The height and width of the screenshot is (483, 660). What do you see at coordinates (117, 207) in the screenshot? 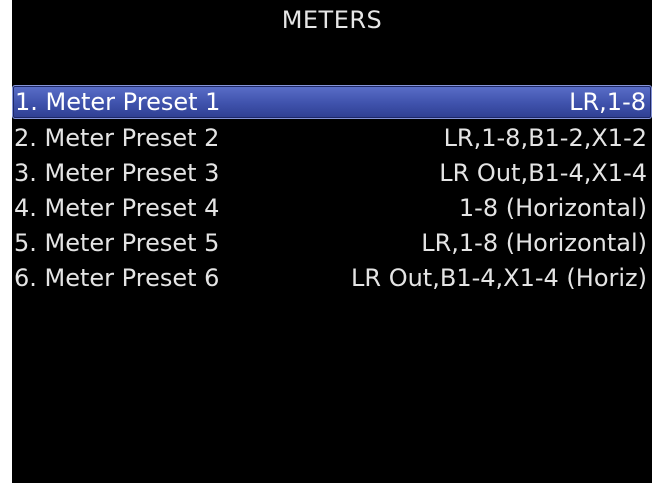
I see `menu-item-label: 4. Meter Preset 4` at bounding box center [117, 207].